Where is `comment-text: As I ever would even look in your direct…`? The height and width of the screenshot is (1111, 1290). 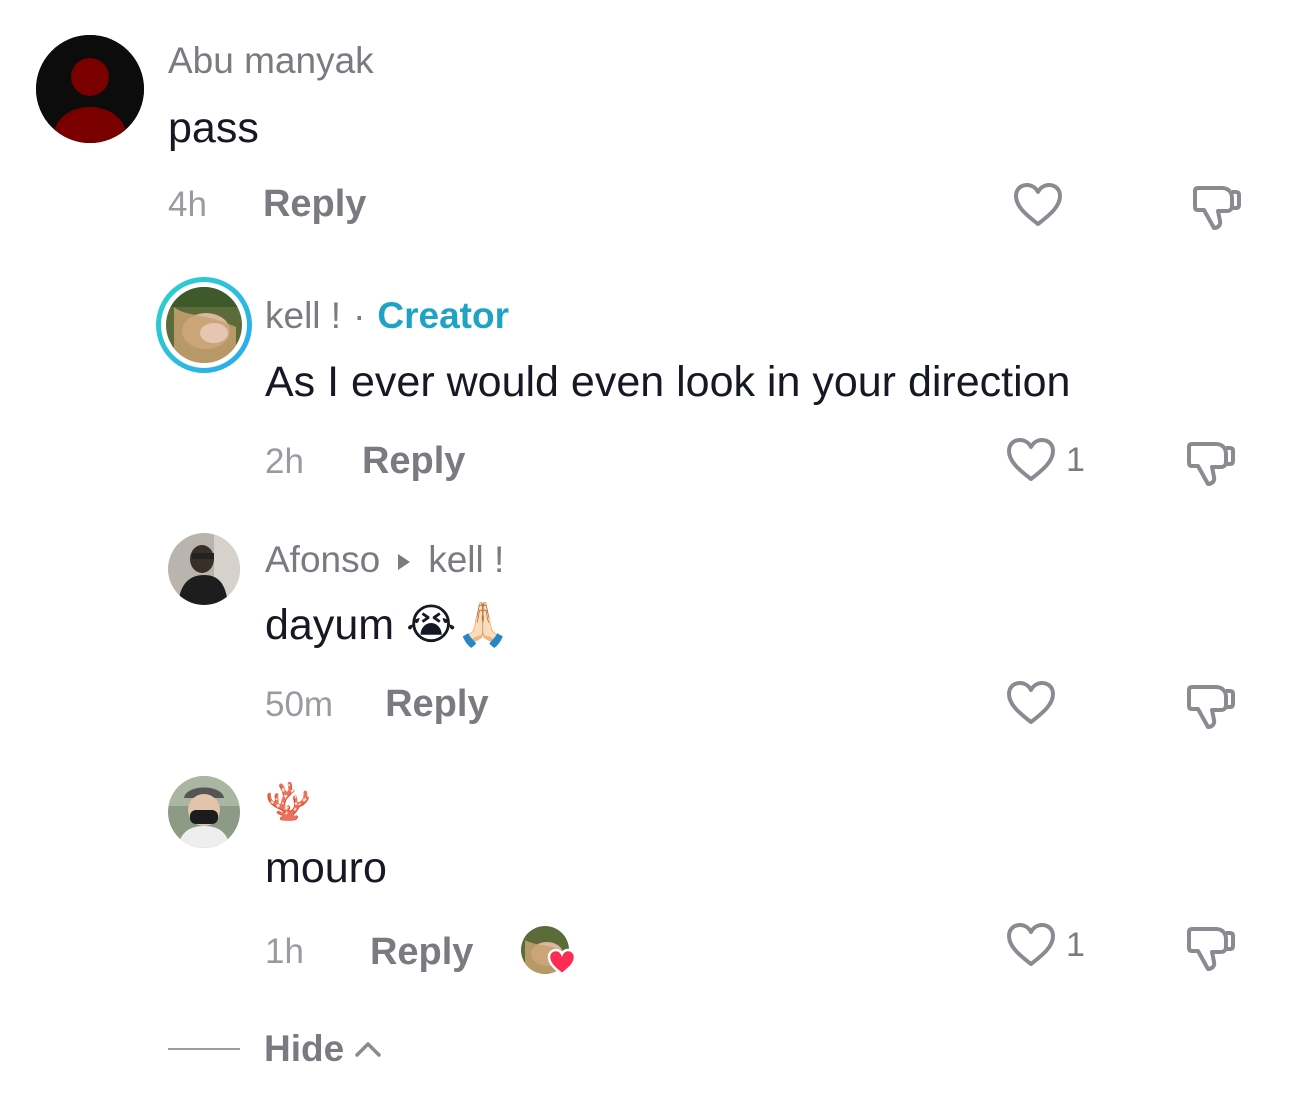
comment-text: As I ever would even look in your direct… is located at coordinates (668, 382).